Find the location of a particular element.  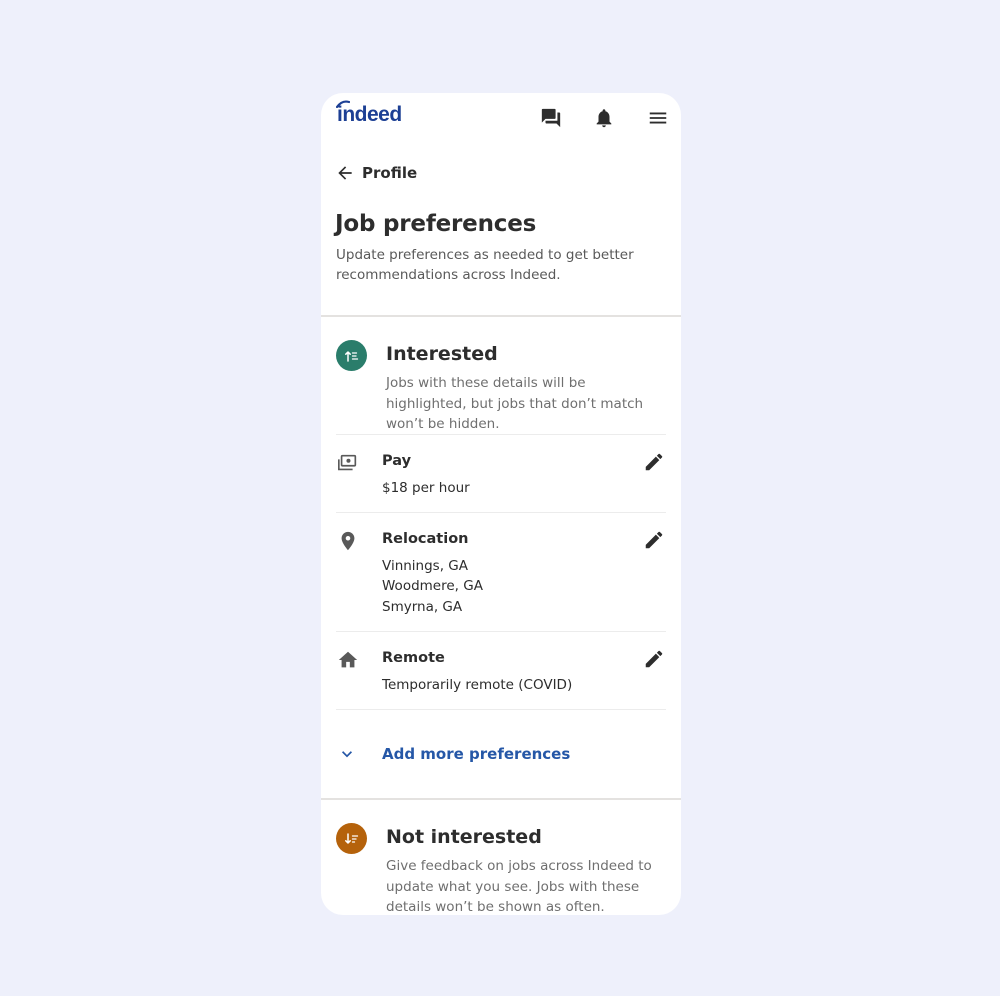

indeed-logo: indeed is located at coordinates (369, 113).